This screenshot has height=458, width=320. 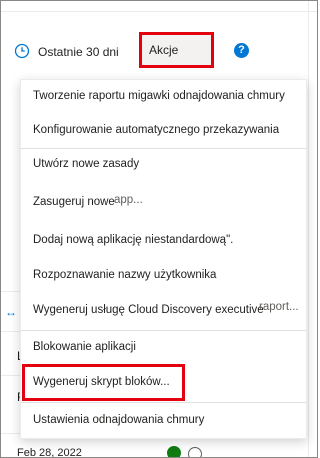 I want to click on actions-button-label: Akcje, so click(x=164, y=50).